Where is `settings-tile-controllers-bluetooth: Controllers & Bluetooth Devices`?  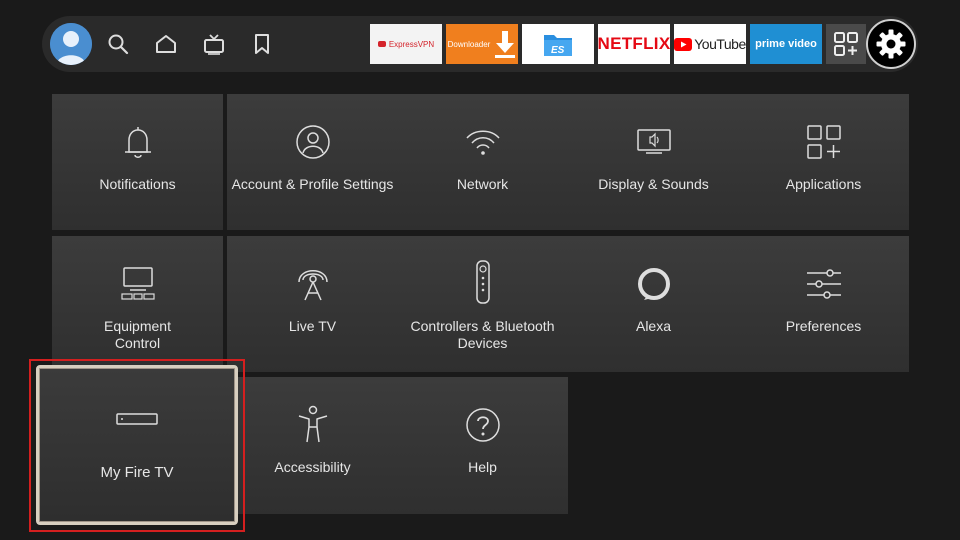
settings-tile-controllers-bluetooth: Controllers & Bluetooth Devices is located at coordinates (482, 304).